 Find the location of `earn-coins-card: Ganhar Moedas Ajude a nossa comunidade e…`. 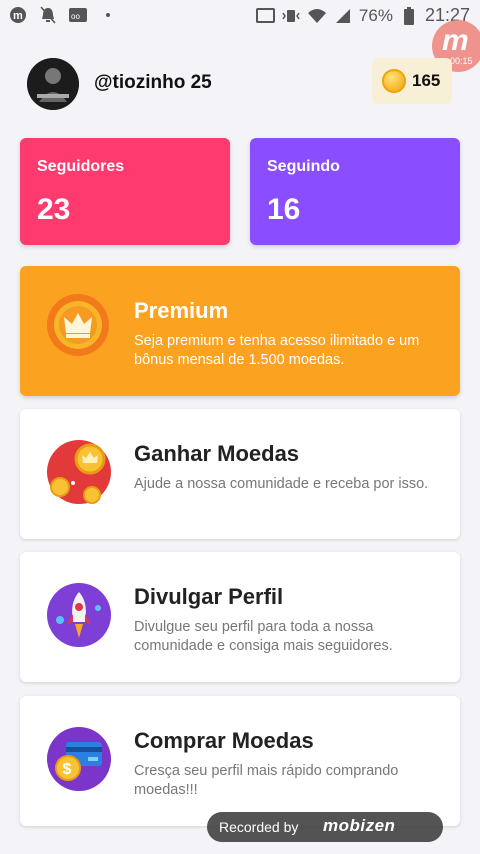

earn-coins-card: Ganhar Moedas Ajude a nossa comunidade e… is located at coordinates (240, 474).